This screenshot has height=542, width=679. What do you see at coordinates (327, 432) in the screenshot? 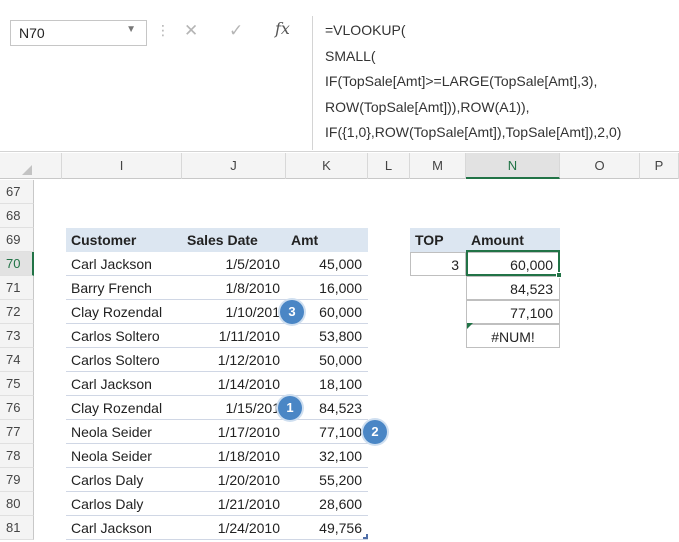
I see `table-cell-amt: 77,100` at bounding box center [327, 432].